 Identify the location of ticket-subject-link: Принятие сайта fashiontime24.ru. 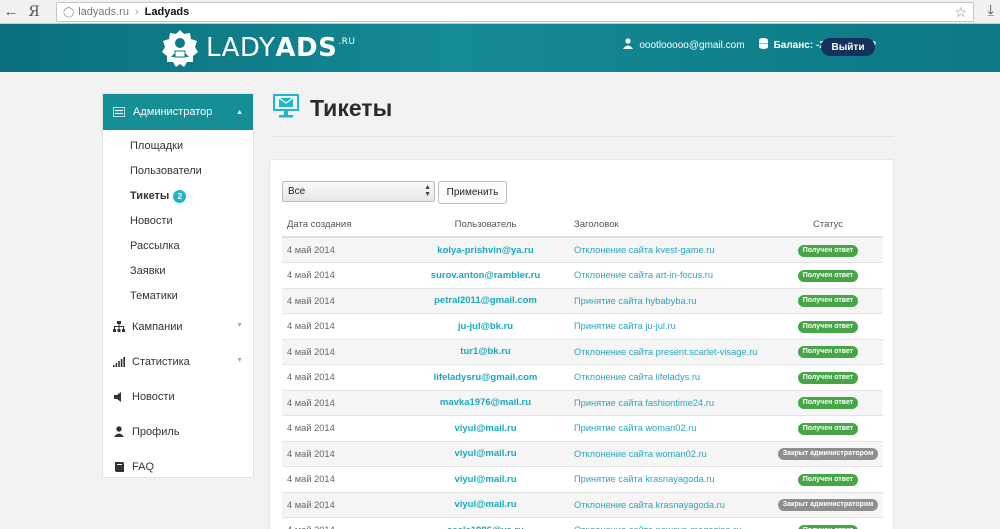
(668, 403).